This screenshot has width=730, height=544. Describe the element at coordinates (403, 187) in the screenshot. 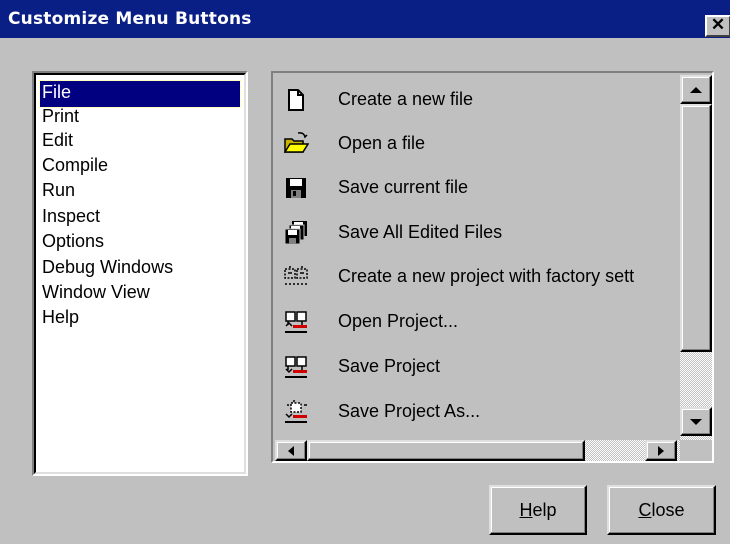

I see `button-label: Save current file` at that location.